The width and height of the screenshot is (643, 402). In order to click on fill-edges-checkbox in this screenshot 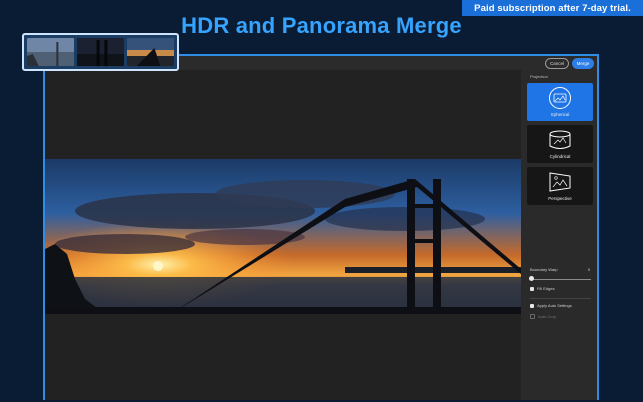, I will do `click(532, 288)`.